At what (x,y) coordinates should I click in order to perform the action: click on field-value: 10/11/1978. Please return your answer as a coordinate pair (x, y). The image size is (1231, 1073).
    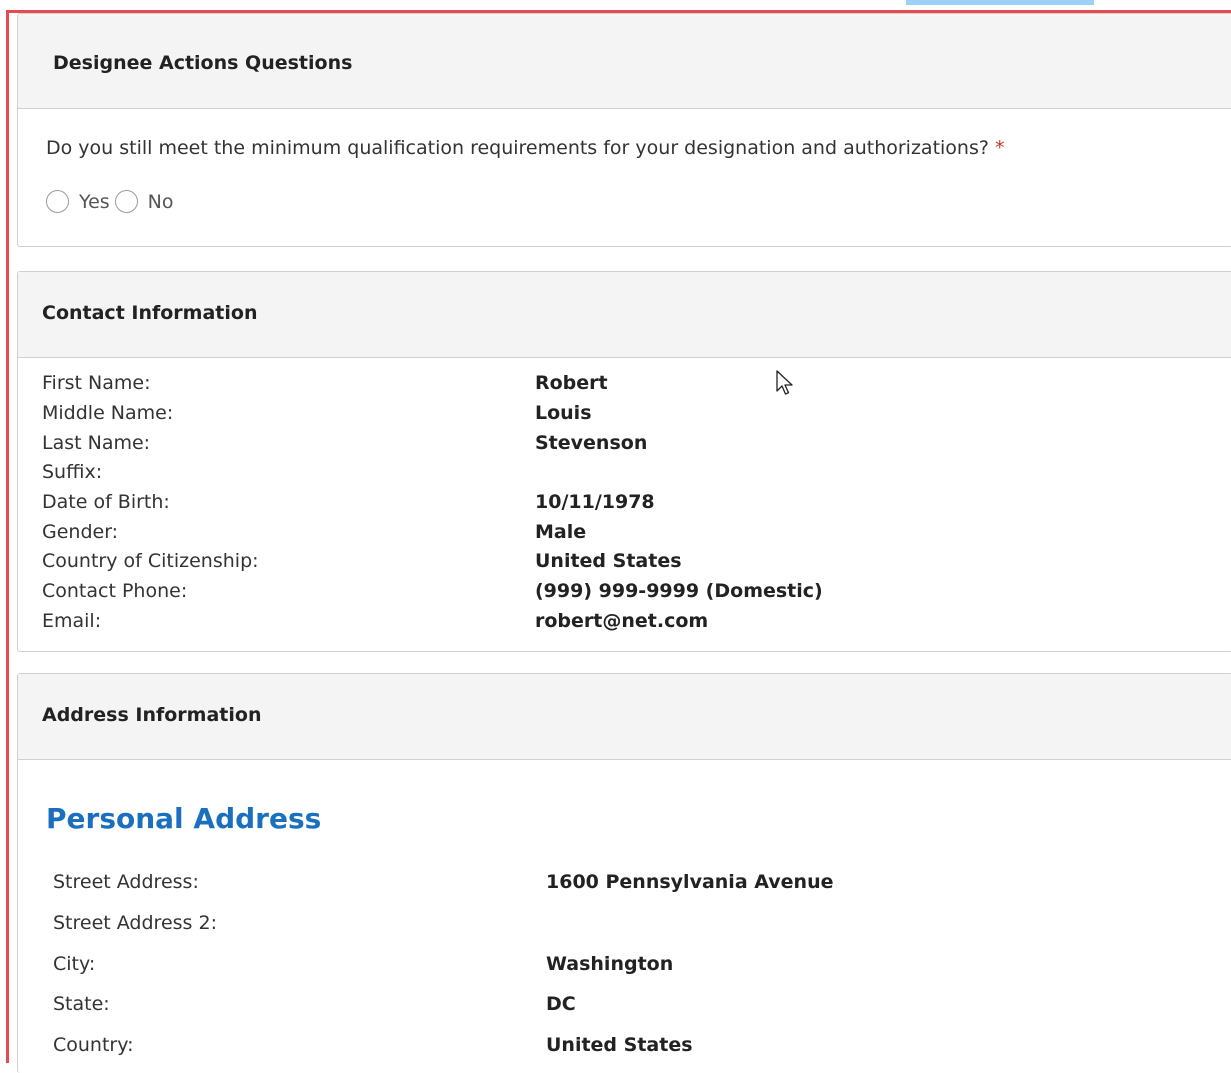
    Looking at the image, I should click on (595, 502).